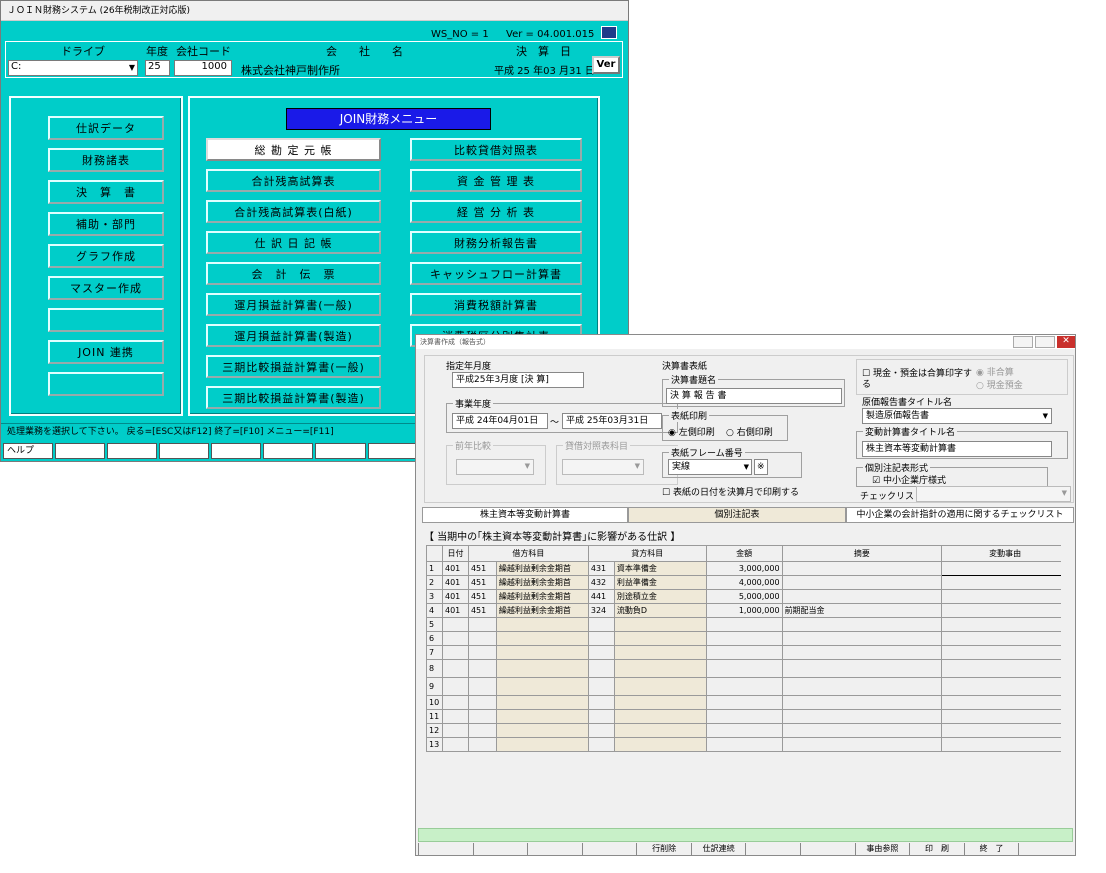 This screenshot has height=873, width=1106. What do you see at coordinates (293, 366) in the screenshot?
I see `menu-button: 三期比較損益計算書(一般)` at bounding box center [293, 366].